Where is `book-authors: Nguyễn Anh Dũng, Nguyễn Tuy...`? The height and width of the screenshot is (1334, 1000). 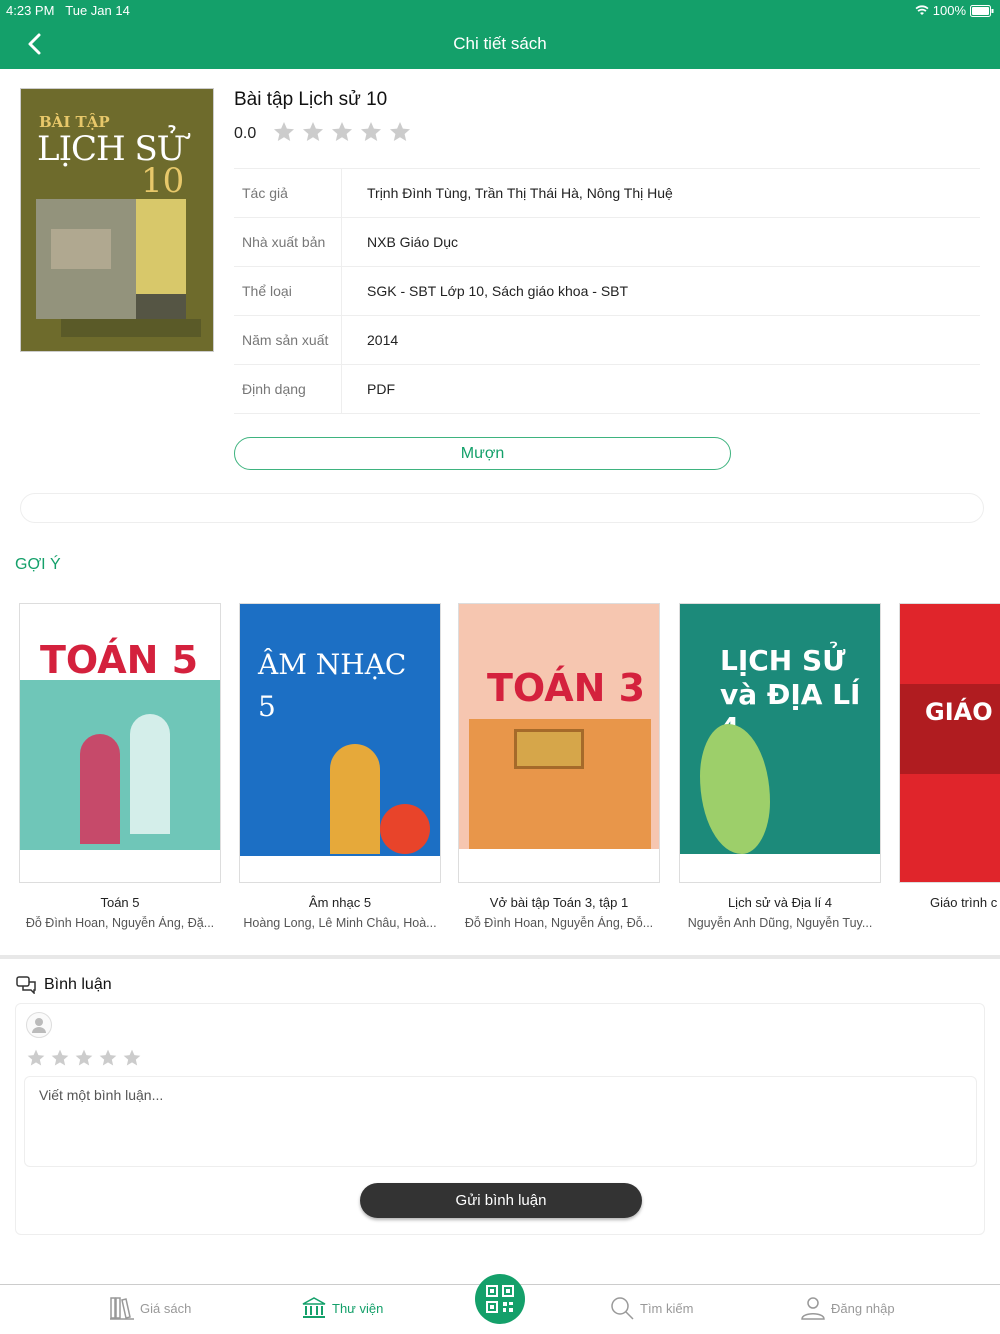
book-authors: Nguyễn Anh Dũng, Nguyễn Tuy... is located at coordinates (780, 923).